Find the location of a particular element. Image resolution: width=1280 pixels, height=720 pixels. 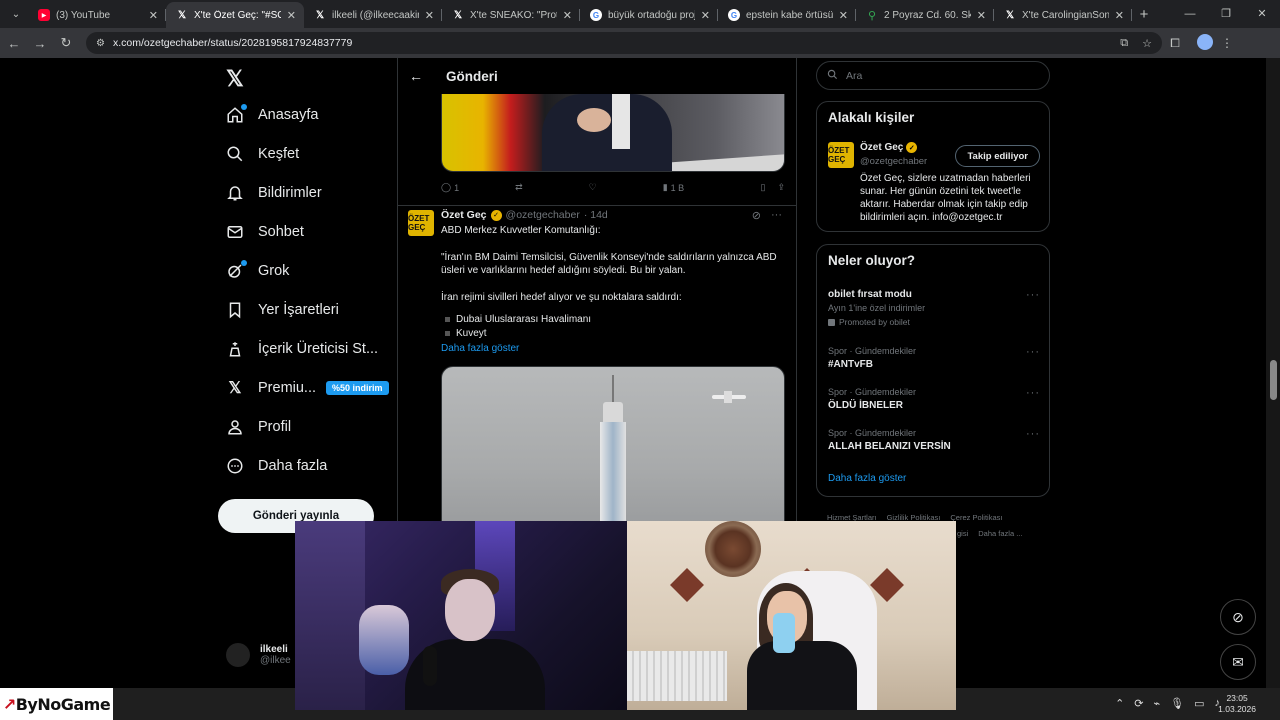

previous-tweet-image is located at coordinates (613, 133).